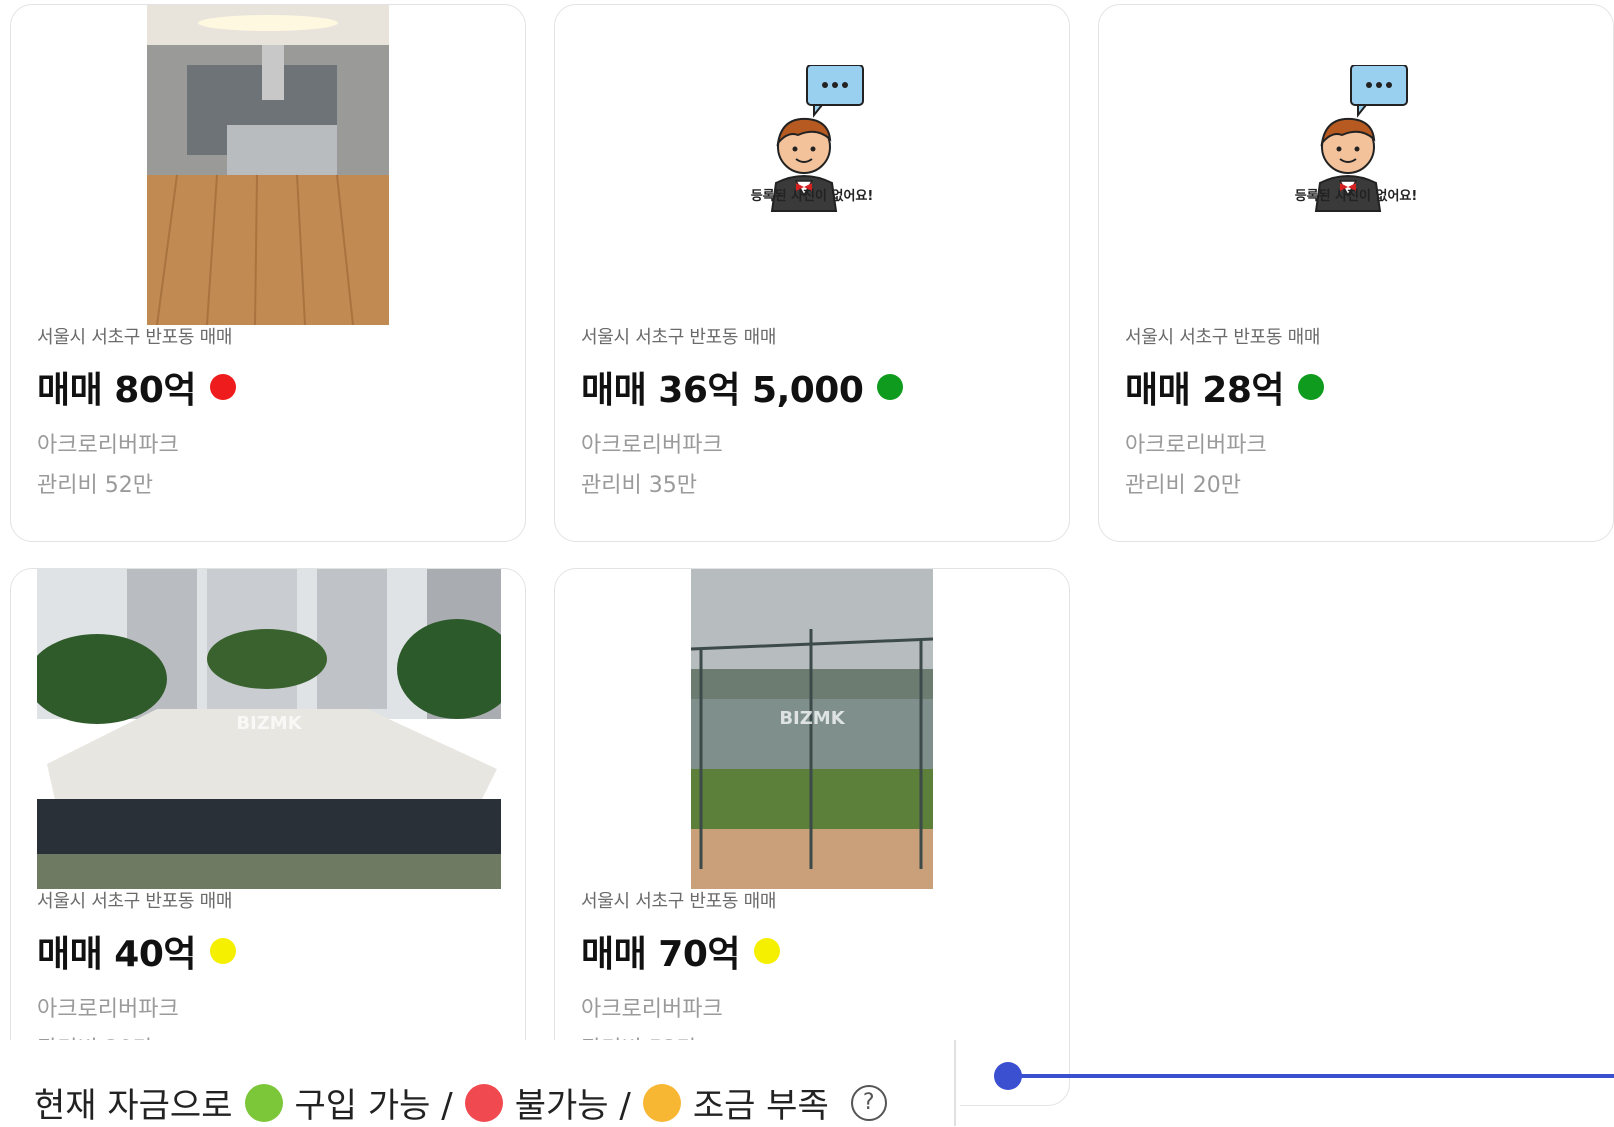 The height and width of the screenshot is (1127, 1614). Describe the element at coordinates (868, 1102) in the screenshot. I see `help-icon: ?` at that location.